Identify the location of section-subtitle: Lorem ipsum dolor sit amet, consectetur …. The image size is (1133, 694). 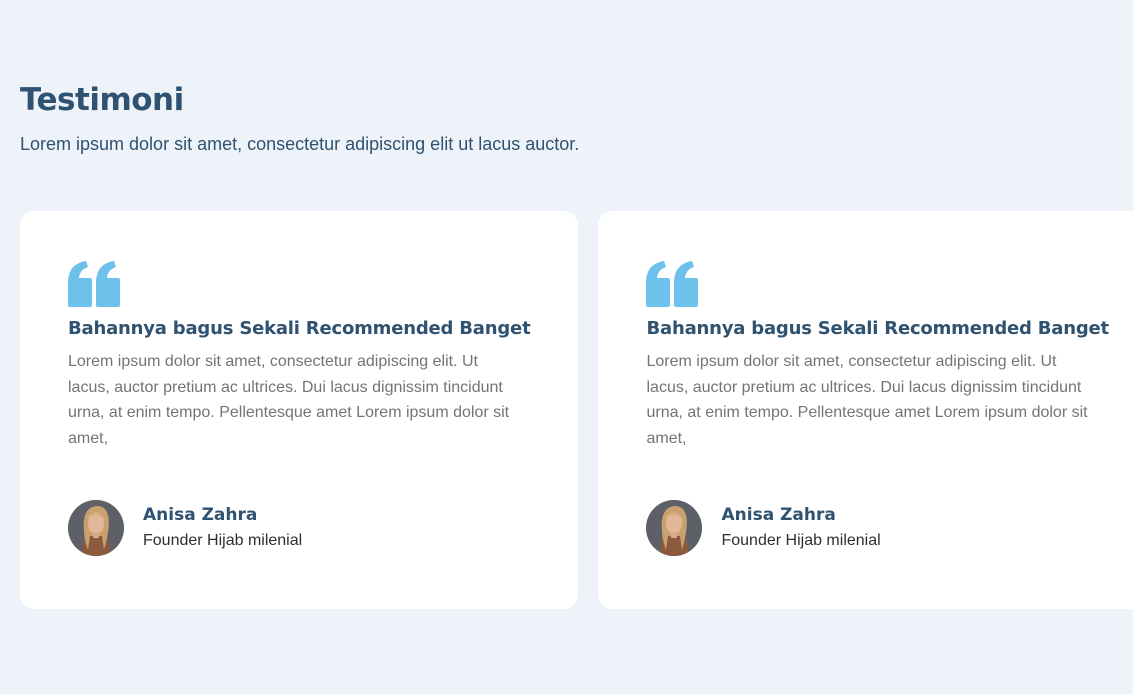
(300, 144).